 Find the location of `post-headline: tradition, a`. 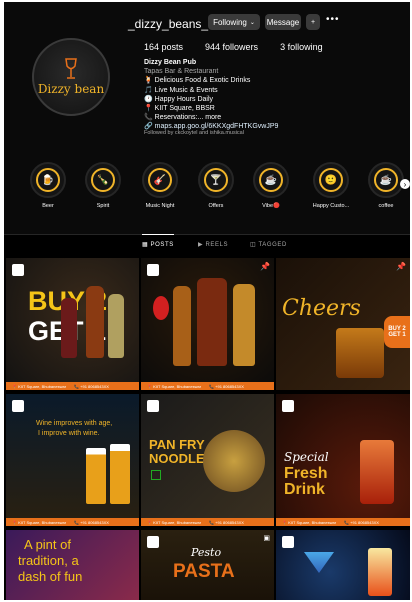

post-headline: tradition, a is located at coordinates (48, 560).